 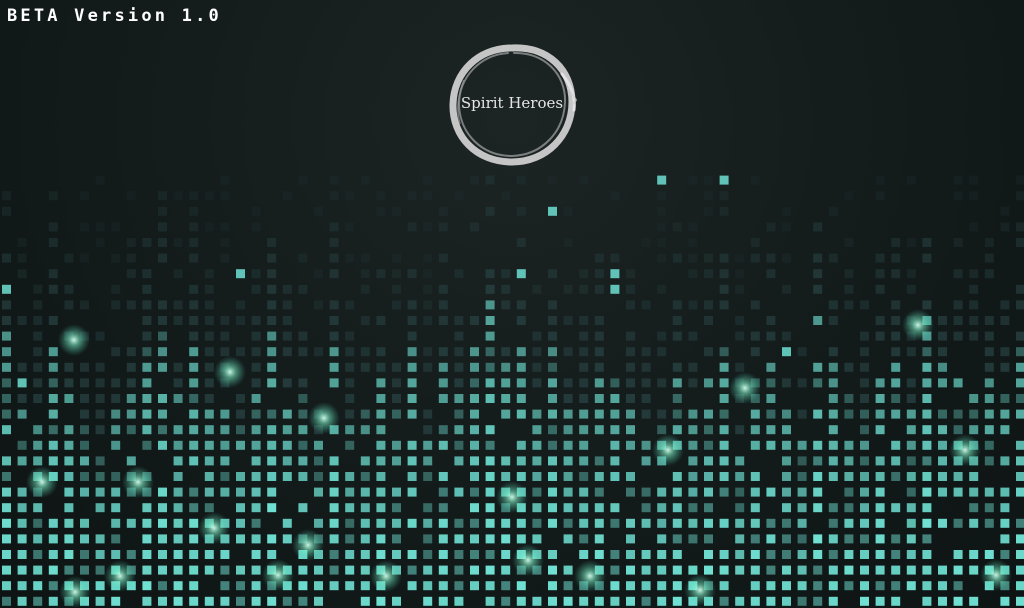 I want to click on logo-title: Spirit Heroes, so click(x=512, y=103).